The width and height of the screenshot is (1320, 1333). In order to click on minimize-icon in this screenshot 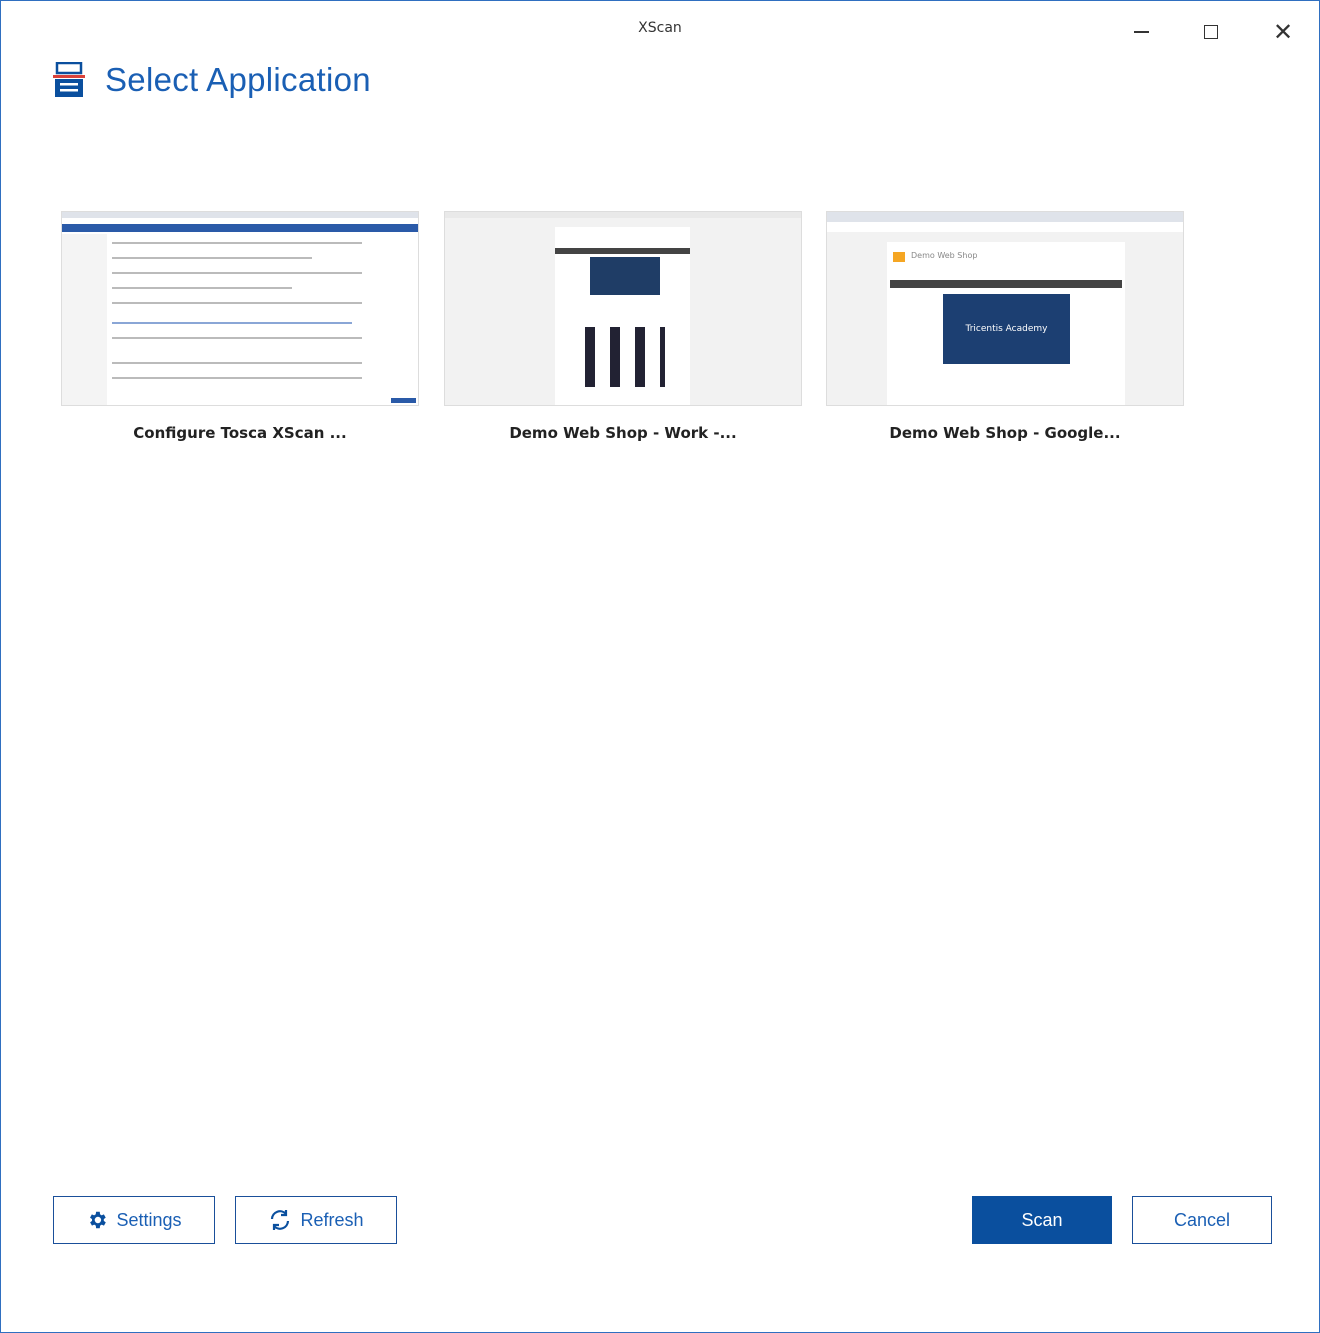, I will do `click(1141, 32)`.